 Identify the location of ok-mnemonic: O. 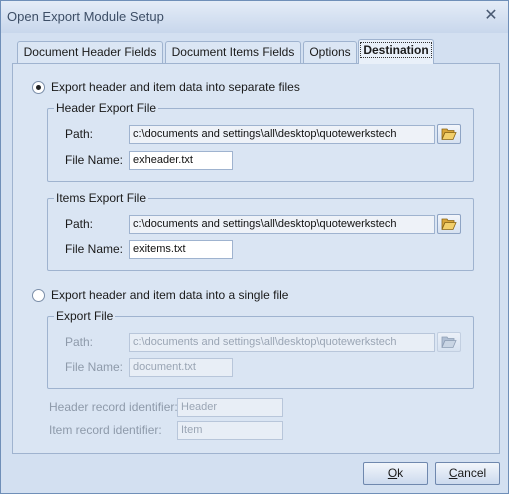
(392, 473).